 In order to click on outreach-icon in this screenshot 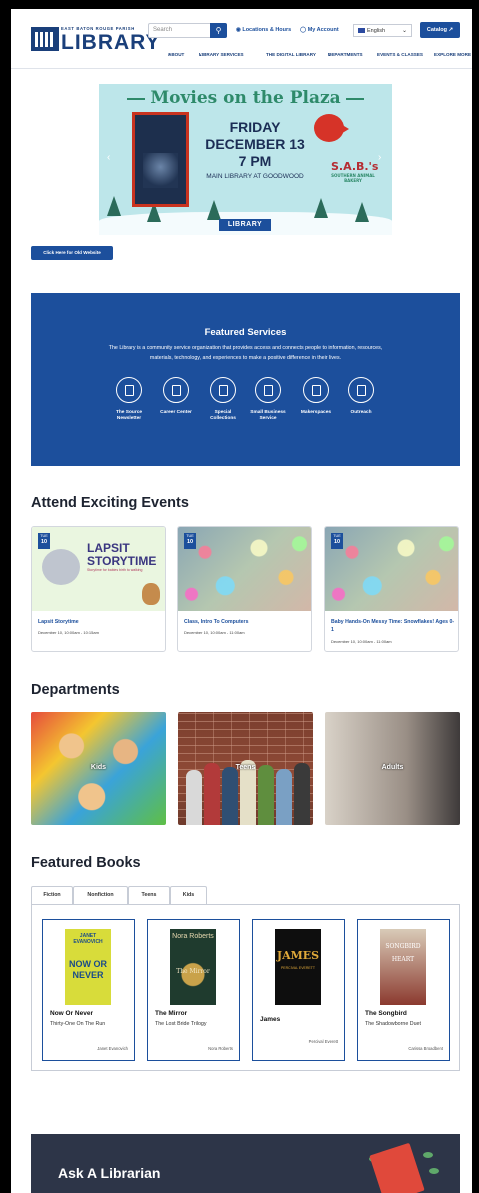, I will do `click(361, 390)`.